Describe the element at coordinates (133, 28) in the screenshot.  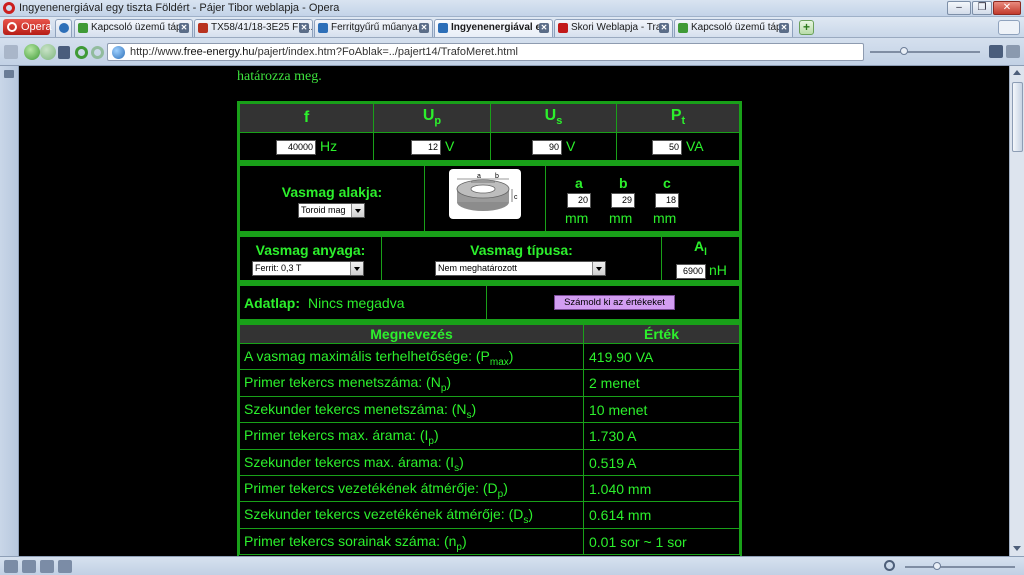
I see `tab-1: Kapcsoló üzemű táp... ✕` at that location.